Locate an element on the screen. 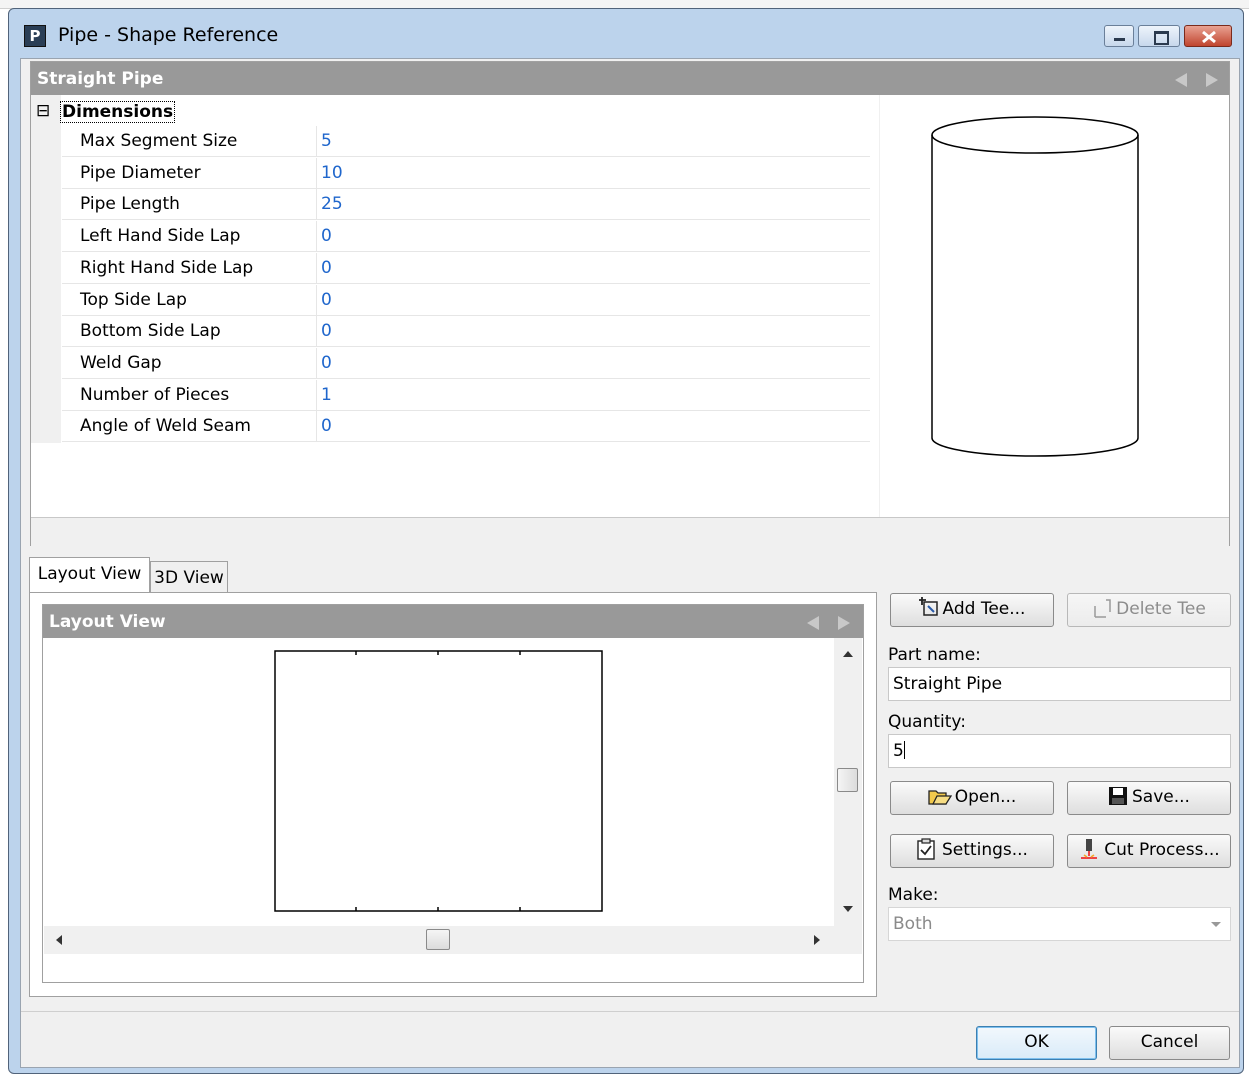 The width and height of the screenshot is (1249, 1078). delete-tee-label: Delete Tee is located at coordinates (1161, 609).